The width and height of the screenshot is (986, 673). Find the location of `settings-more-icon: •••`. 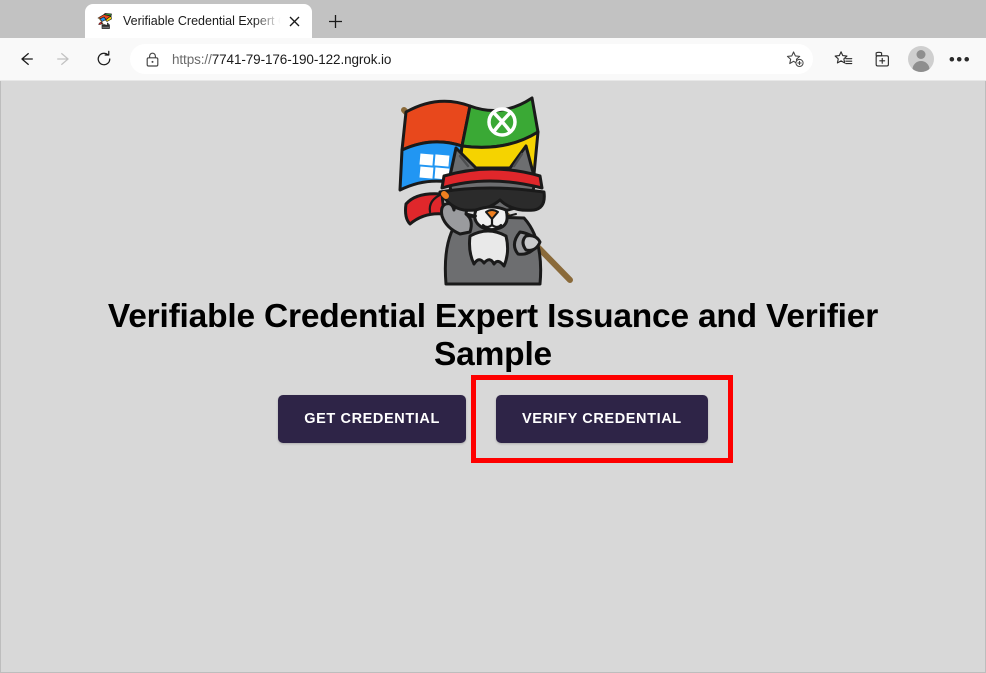

settings-more-icon: ••• is located at coordinates (960, 59).